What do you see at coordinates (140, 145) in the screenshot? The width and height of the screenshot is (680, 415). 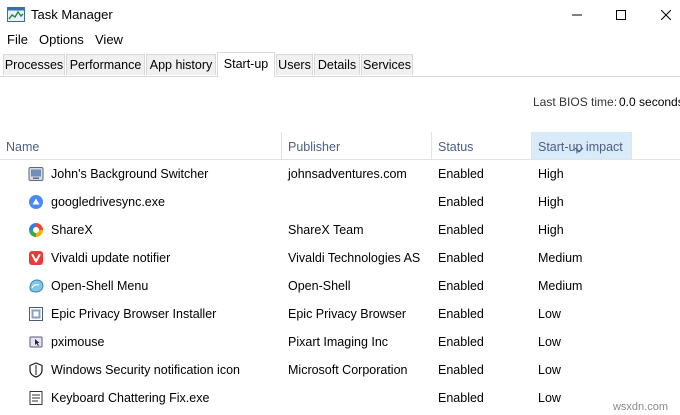 I see `column-header-name: Name` at bounding box center [140, 145].